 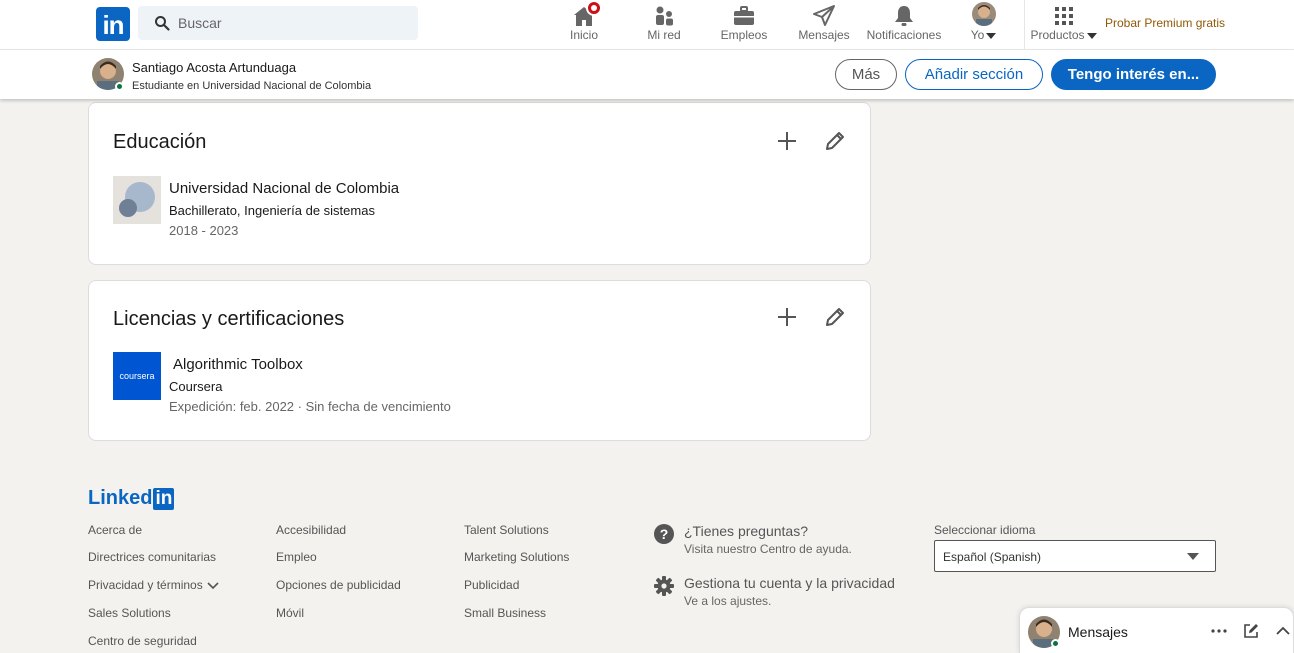 What do you see at coordinates (584, 25) in the screenshot?
I see `nav-home: Inicio` at bounding box center [584, 25].